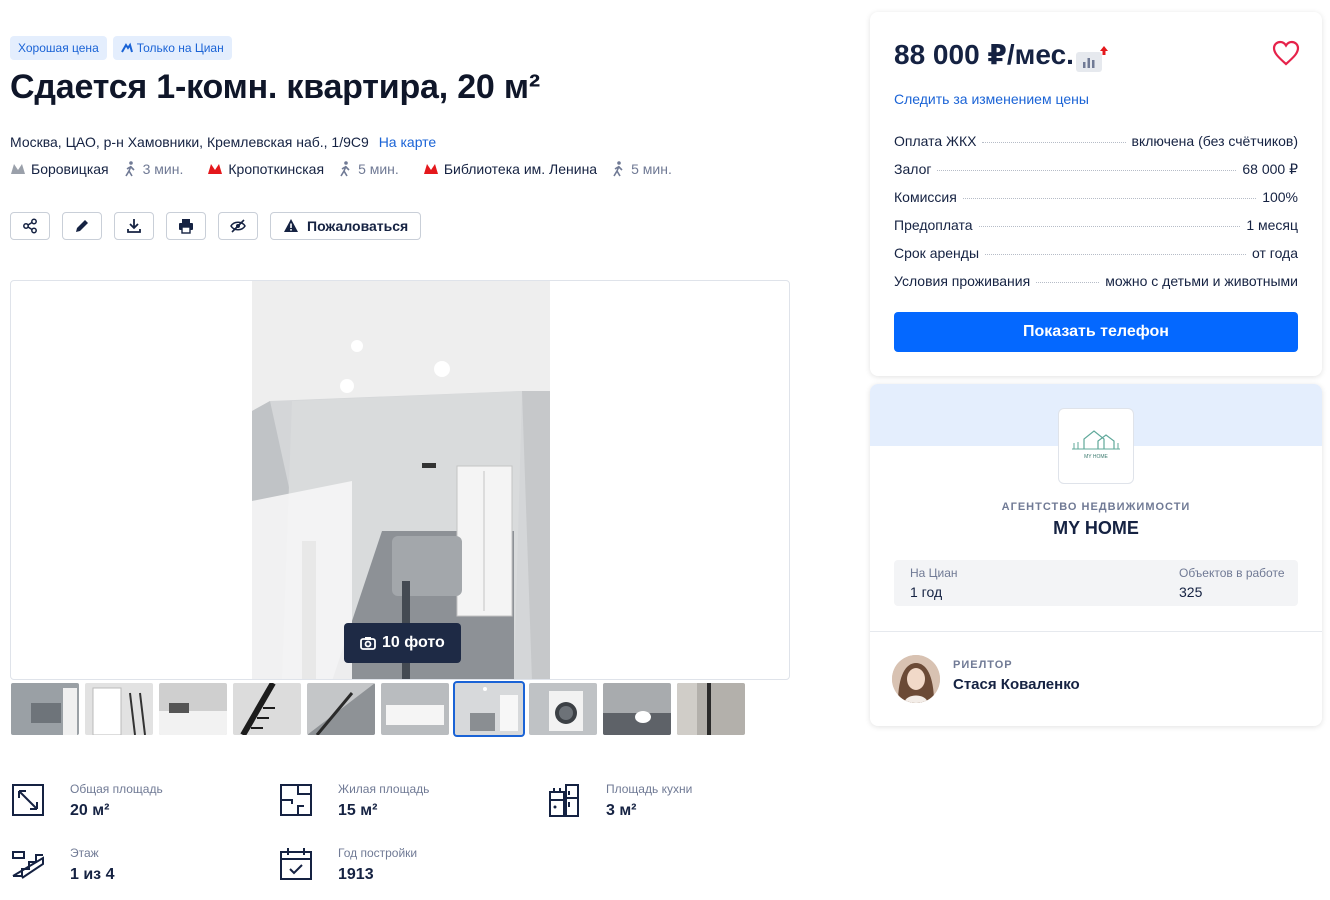 This screenshot has height=900, width=1330. Describe the element at coordinates (913, 169) in the screenshot. I see `term-label: Залог` at that location.